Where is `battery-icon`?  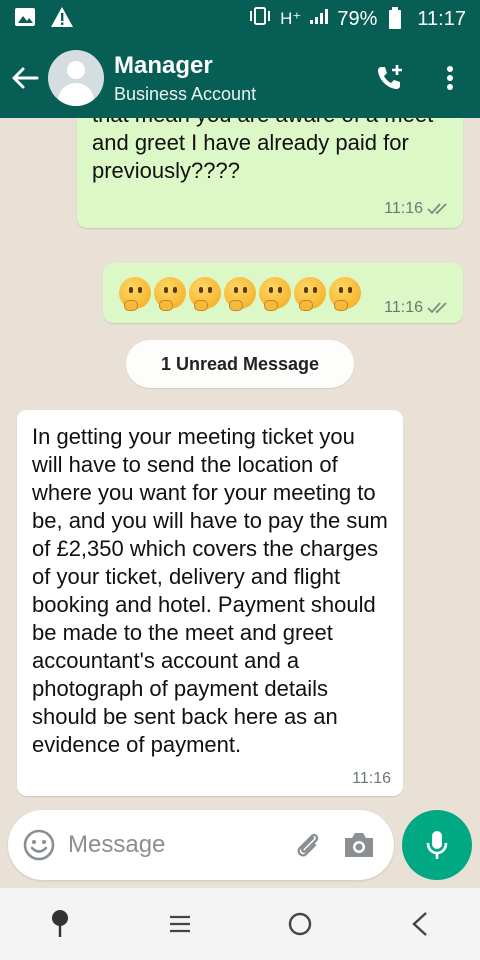
battery-icon is located at coordinates (395, 17).